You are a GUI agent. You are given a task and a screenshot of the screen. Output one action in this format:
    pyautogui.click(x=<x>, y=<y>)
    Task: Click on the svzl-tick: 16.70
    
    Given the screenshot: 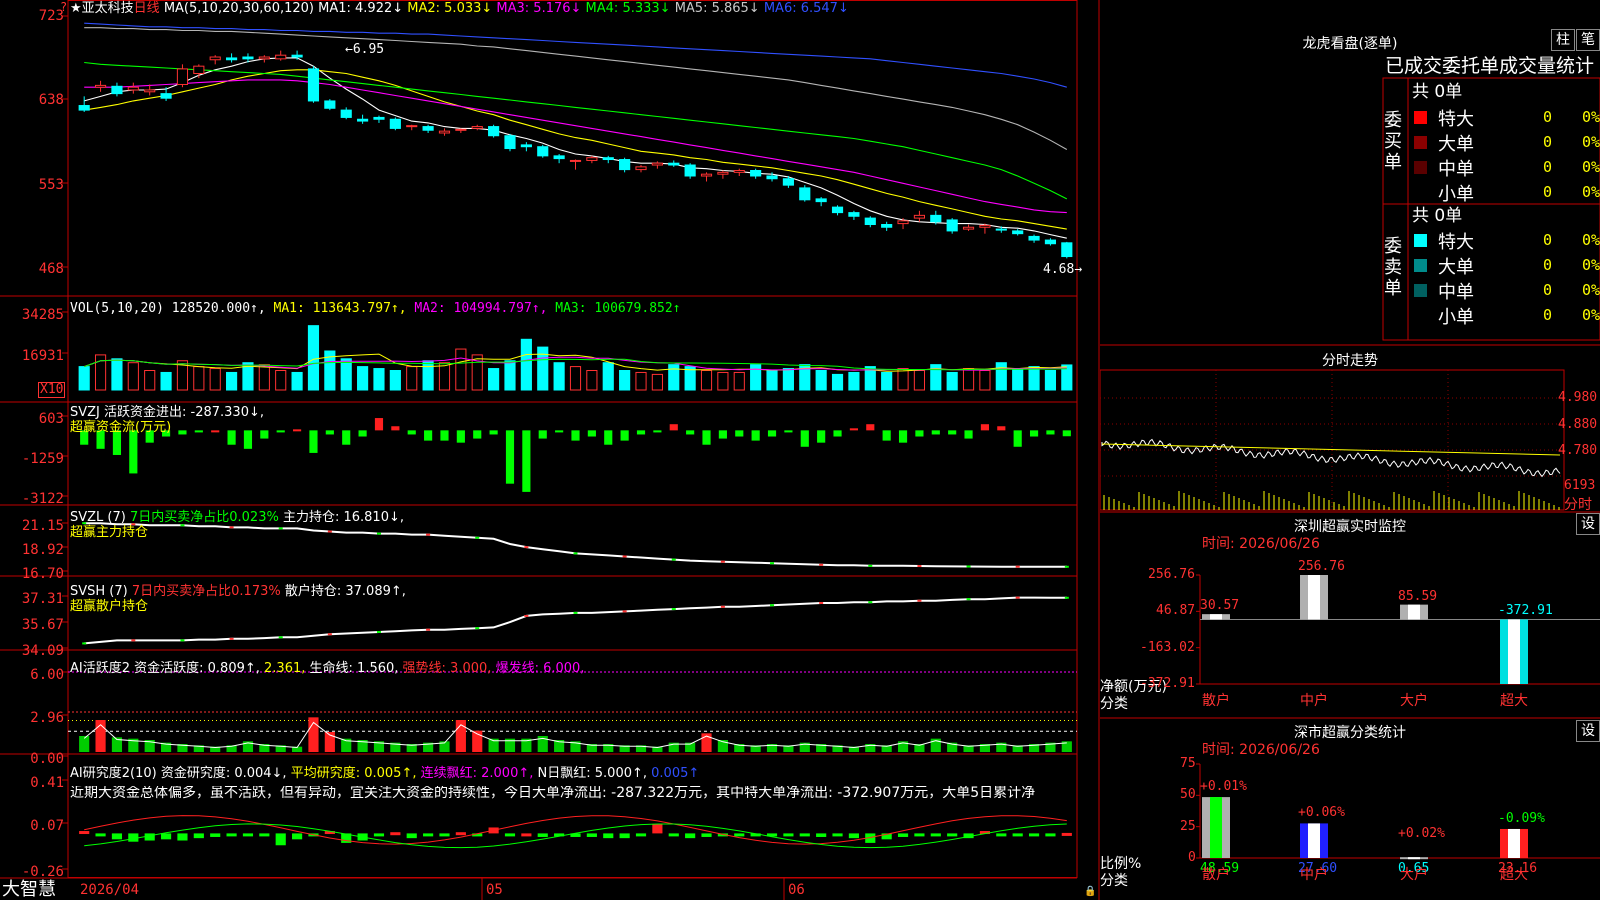 What is the action you would take?
    pyautogui.click(x=42, y=574)
    